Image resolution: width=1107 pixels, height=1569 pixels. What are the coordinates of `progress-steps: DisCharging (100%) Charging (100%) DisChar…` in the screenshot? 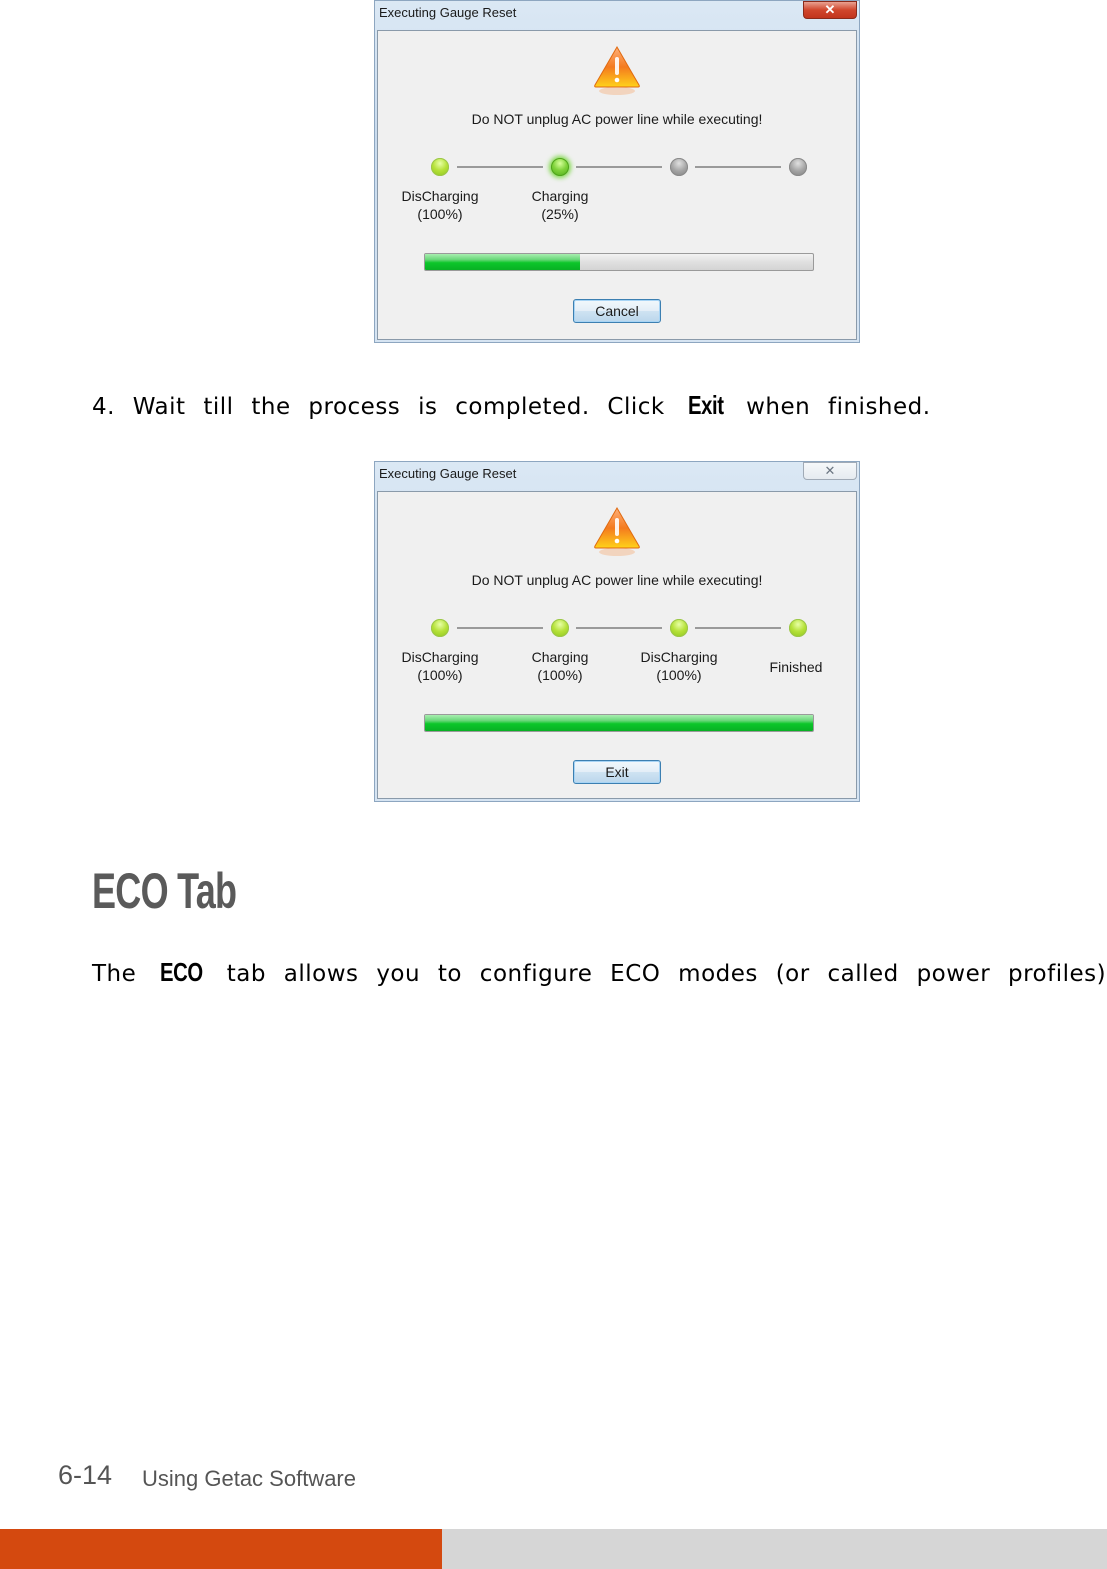 It's located at (617, 654).